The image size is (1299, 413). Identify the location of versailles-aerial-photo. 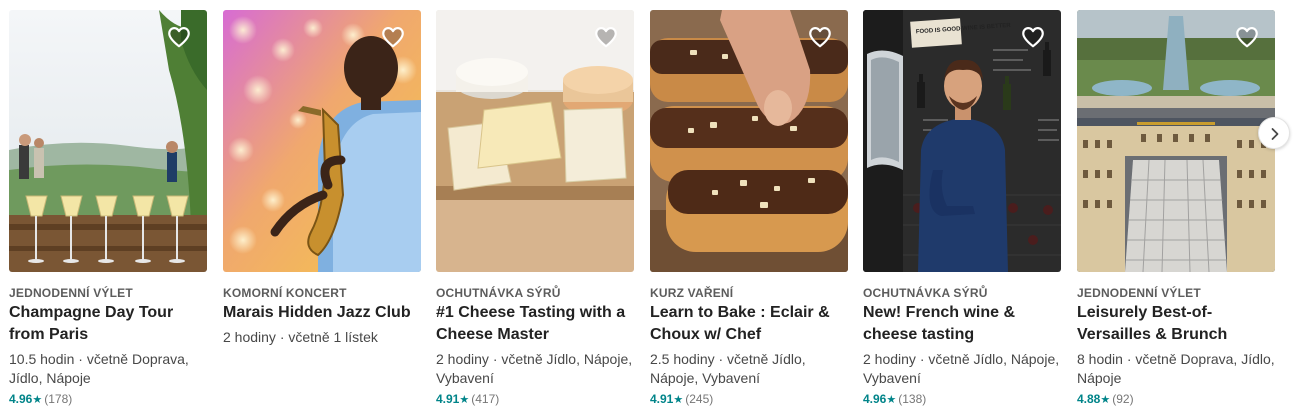
(1176, 141).